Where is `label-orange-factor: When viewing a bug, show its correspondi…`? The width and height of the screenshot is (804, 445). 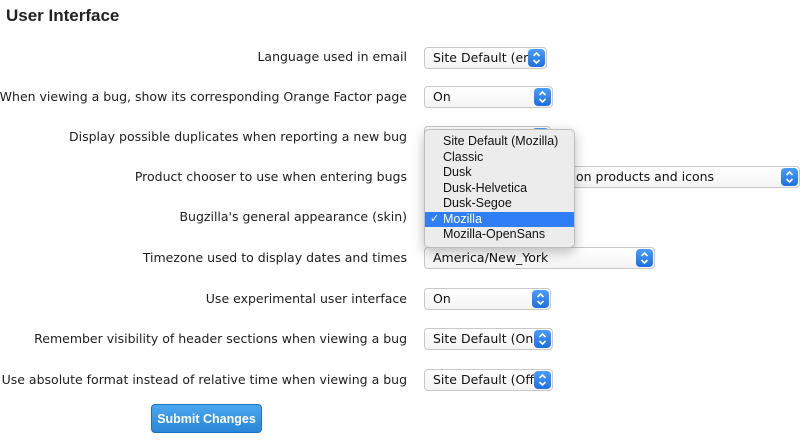
label-orange-factor: When viewing a bug, show its correspondi… is located at coordinates (203, 96).